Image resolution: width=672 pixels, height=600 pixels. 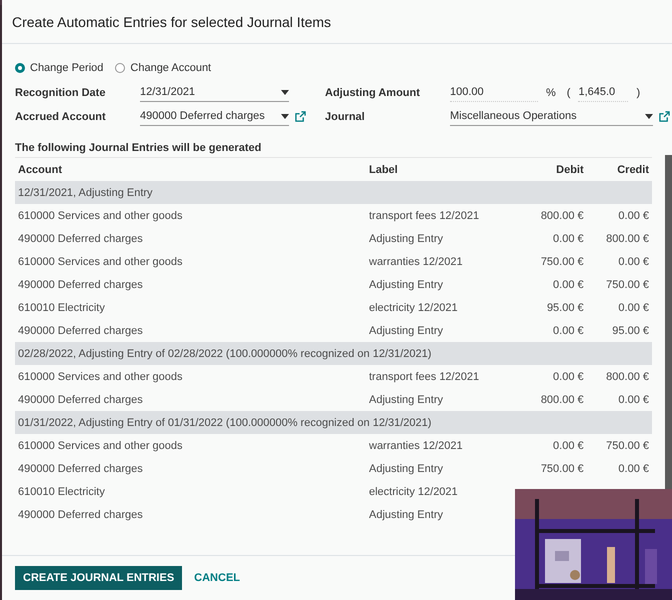 I want to click on column-header: Debit, so click(x=554, y=169).